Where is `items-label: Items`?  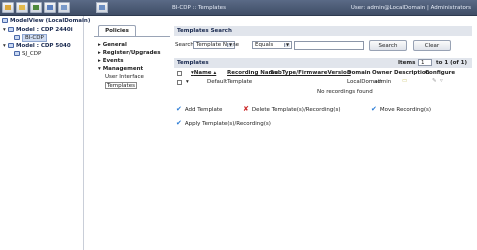 items-label: Items is located at coordinates (407, 63).